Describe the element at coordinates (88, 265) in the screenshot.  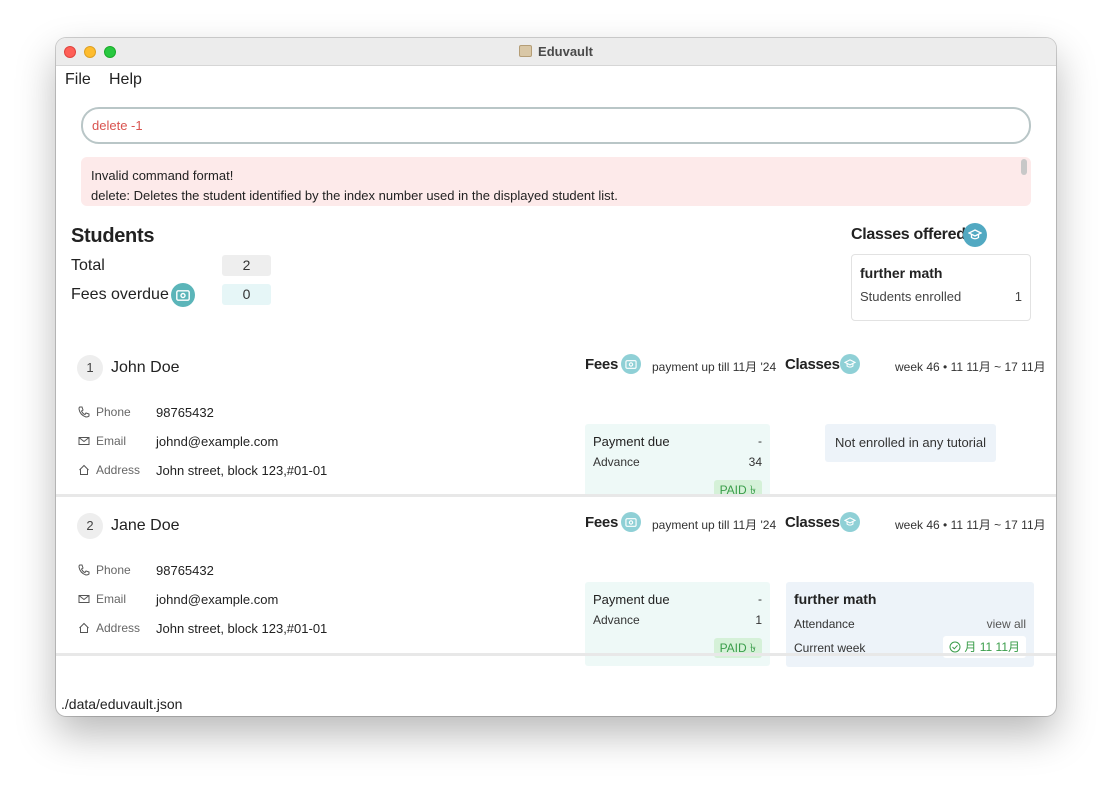
I see `total-label: Total` at that location.